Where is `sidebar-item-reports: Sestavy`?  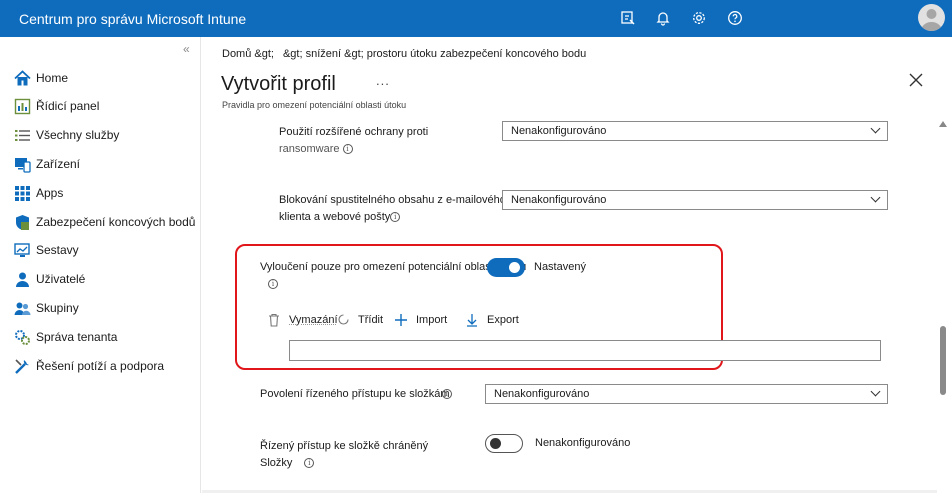
sidebar-item-reports: Sestavy is located at coordinates (46, 250).